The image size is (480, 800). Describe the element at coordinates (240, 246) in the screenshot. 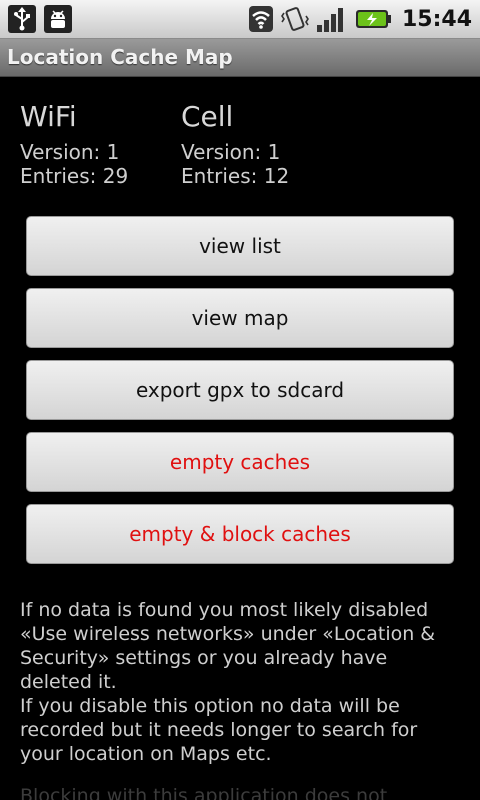

I see `view-list-button: view list` at that location.